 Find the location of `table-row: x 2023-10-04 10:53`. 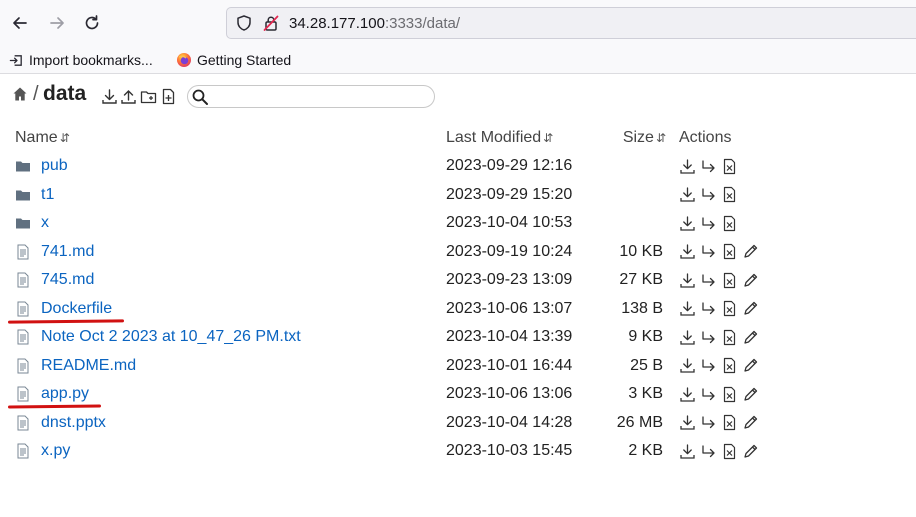

table-row: x 2023-10-04 10:53 is located at coordinates (402, 223).